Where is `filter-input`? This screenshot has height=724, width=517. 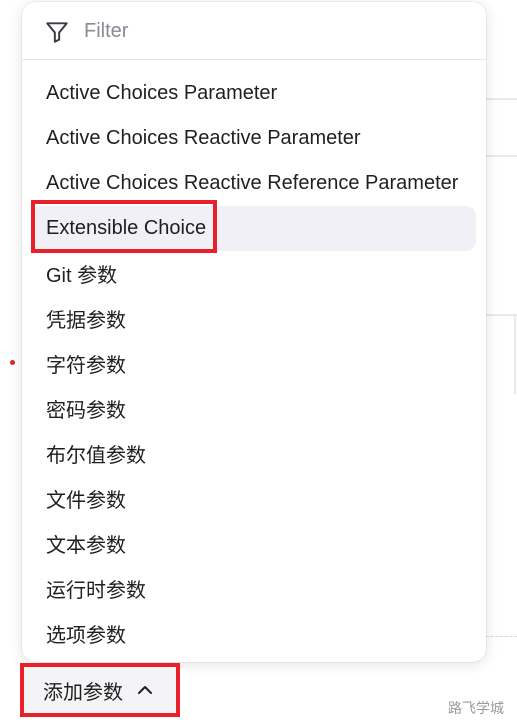
filter-input is located at coordinates (274, 31).